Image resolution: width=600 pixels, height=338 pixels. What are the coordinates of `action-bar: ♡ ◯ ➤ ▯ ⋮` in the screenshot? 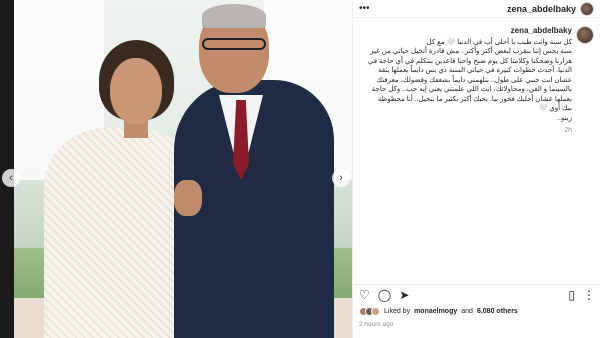 It's located at (476, 294).